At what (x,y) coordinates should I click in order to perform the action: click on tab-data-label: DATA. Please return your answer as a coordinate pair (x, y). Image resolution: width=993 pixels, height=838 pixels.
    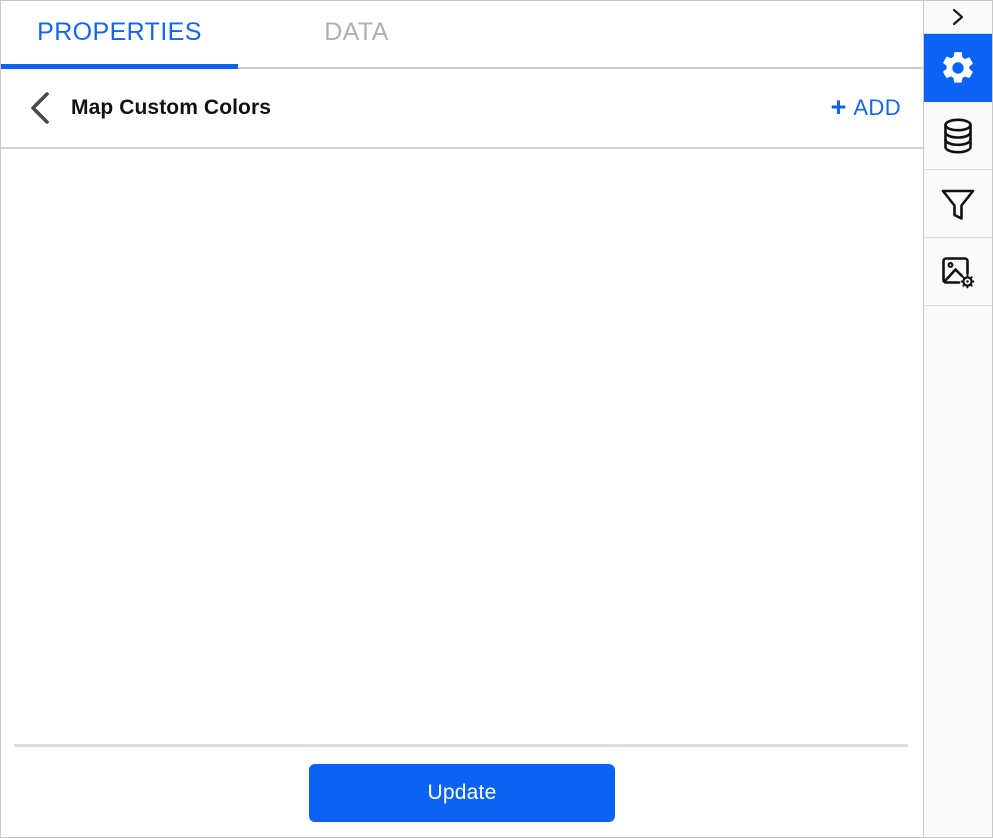
    Looking at the image, I should click on (356, 31).